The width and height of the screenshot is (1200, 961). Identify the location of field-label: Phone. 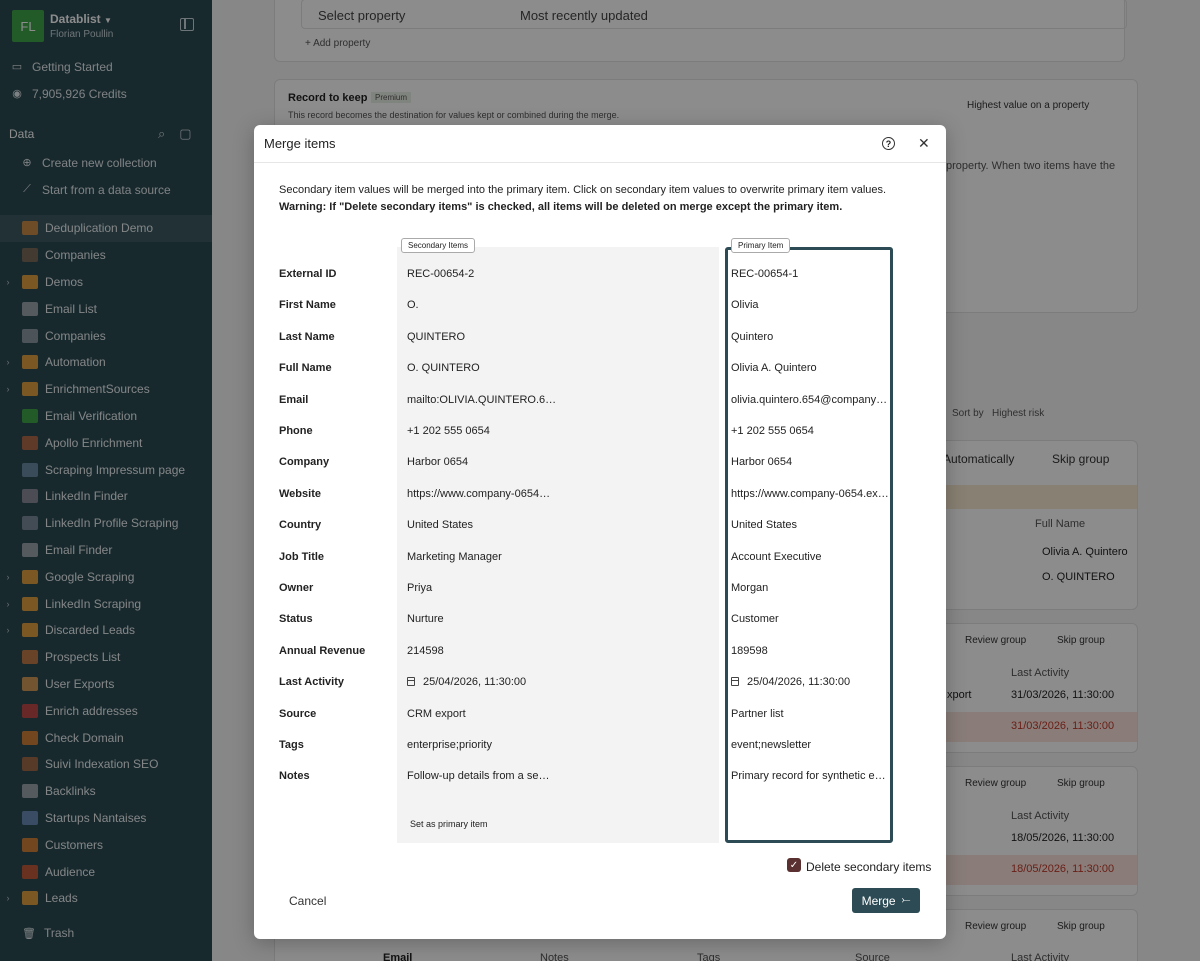
(296, 431).